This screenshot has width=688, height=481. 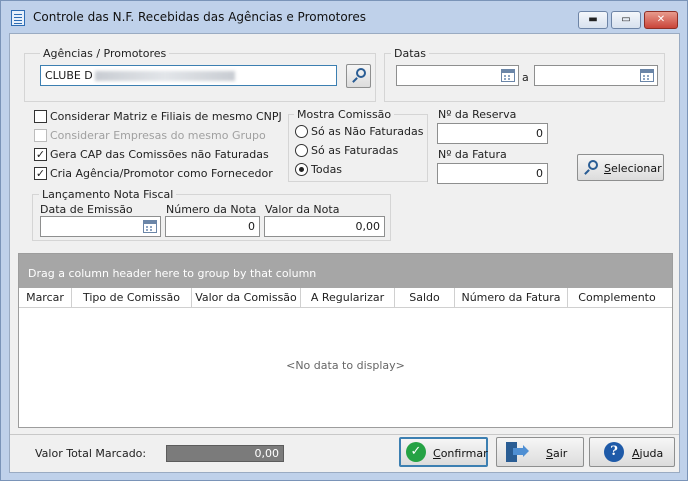 I want to click on total-value: 0,00, so click(x=225, y=453).